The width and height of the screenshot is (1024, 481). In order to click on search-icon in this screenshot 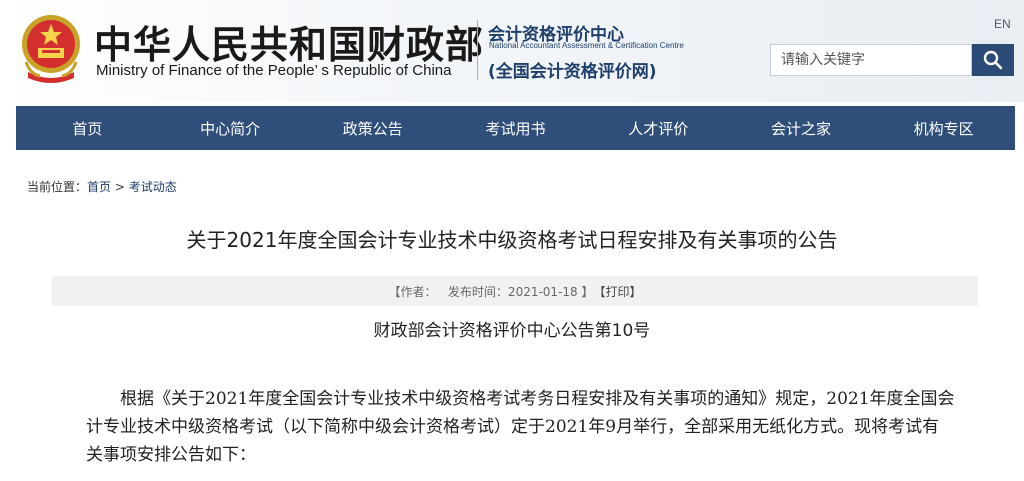, I will do `click(993, 60)`.